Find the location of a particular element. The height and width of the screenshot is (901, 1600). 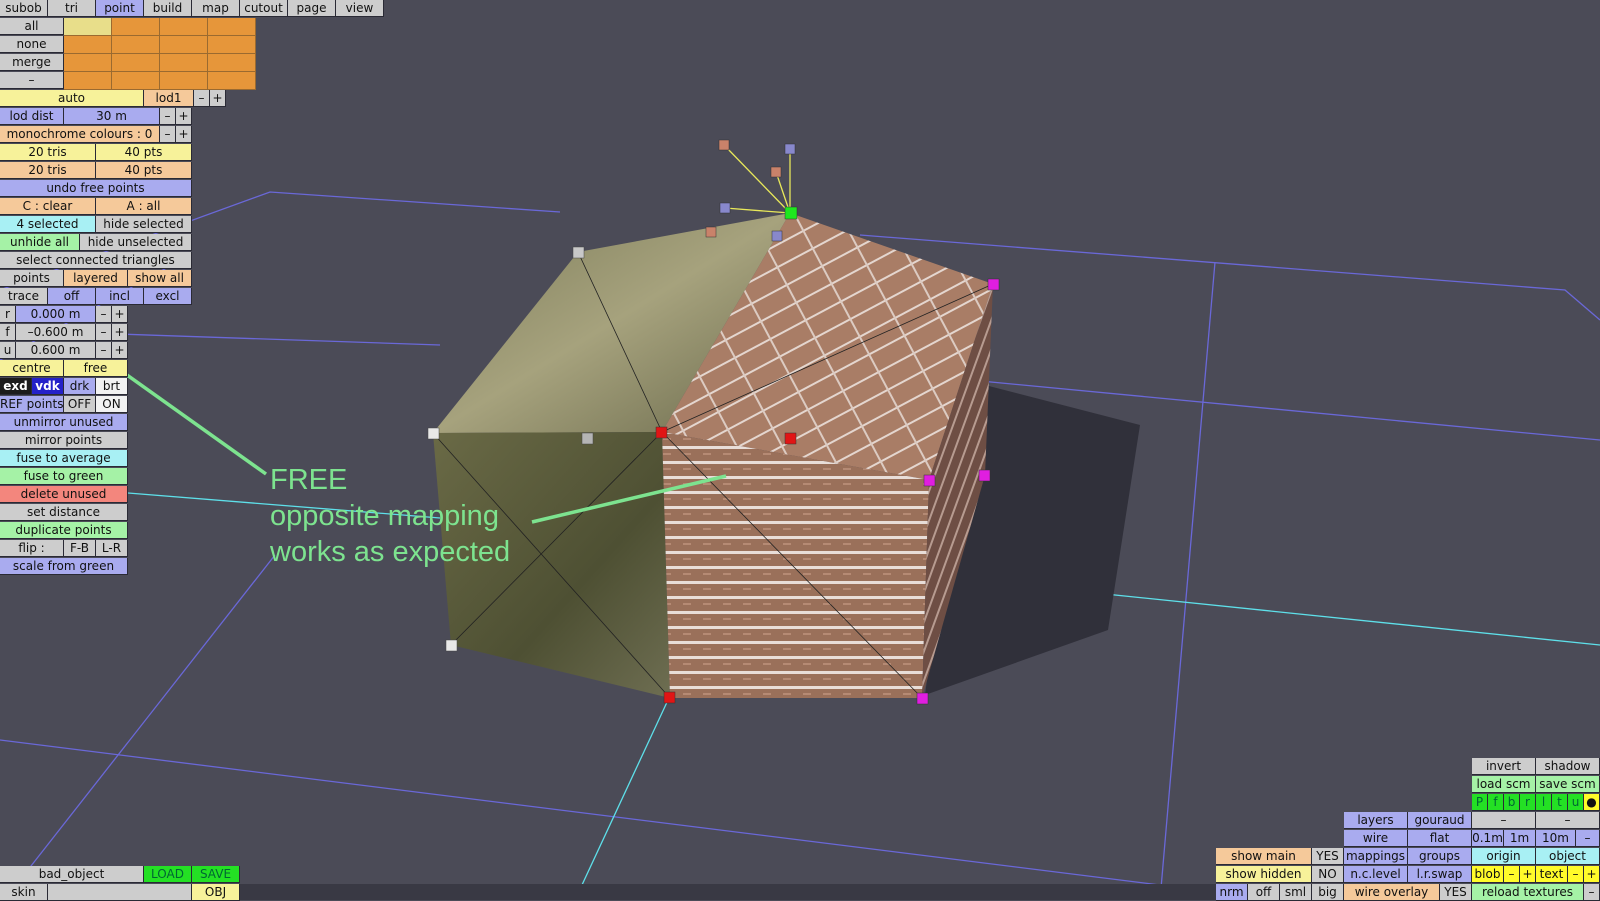

blob-minus-button: – is located at coordinates (1512, 874).